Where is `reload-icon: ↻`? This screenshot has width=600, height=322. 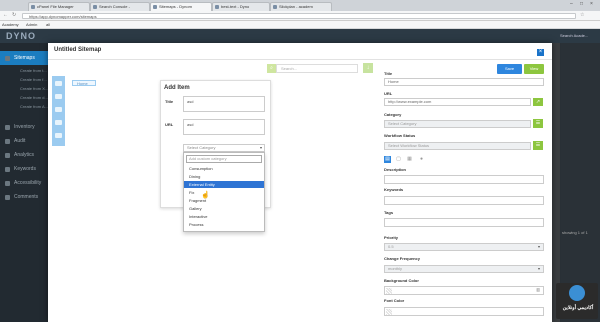 reload-icon: ↻ is located at coordinates (14, 15).